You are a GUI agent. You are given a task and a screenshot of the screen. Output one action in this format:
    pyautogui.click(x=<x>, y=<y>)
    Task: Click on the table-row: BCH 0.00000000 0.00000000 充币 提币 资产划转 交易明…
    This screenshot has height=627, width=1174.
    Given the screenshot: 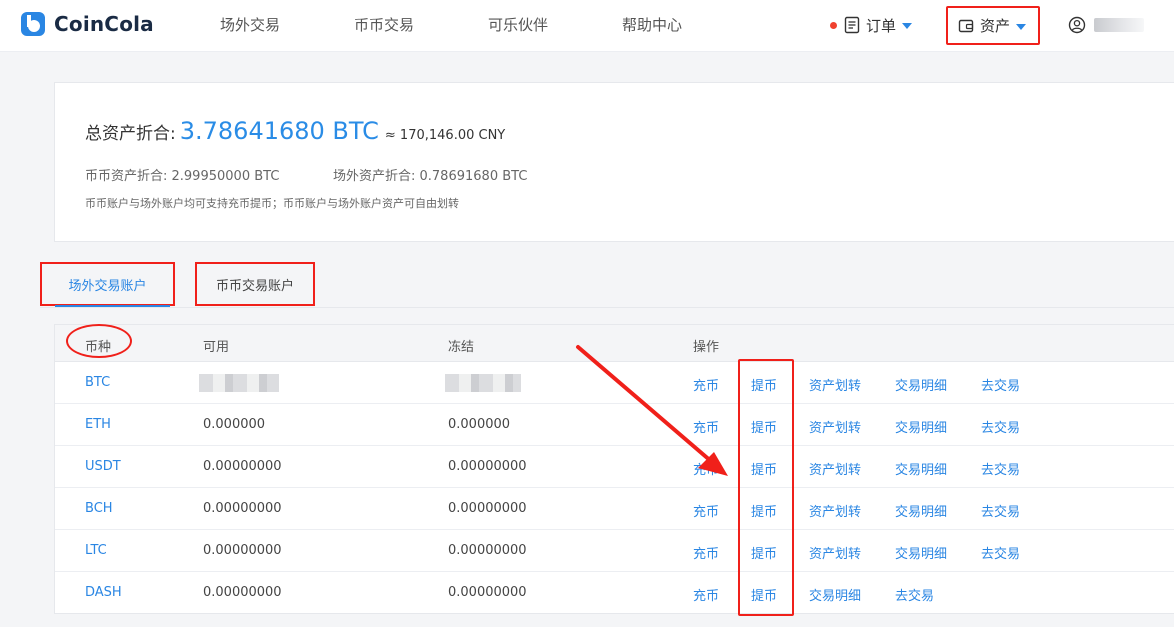 What is the action you would take?
    pyautogui.click(x=614, y=509)
    